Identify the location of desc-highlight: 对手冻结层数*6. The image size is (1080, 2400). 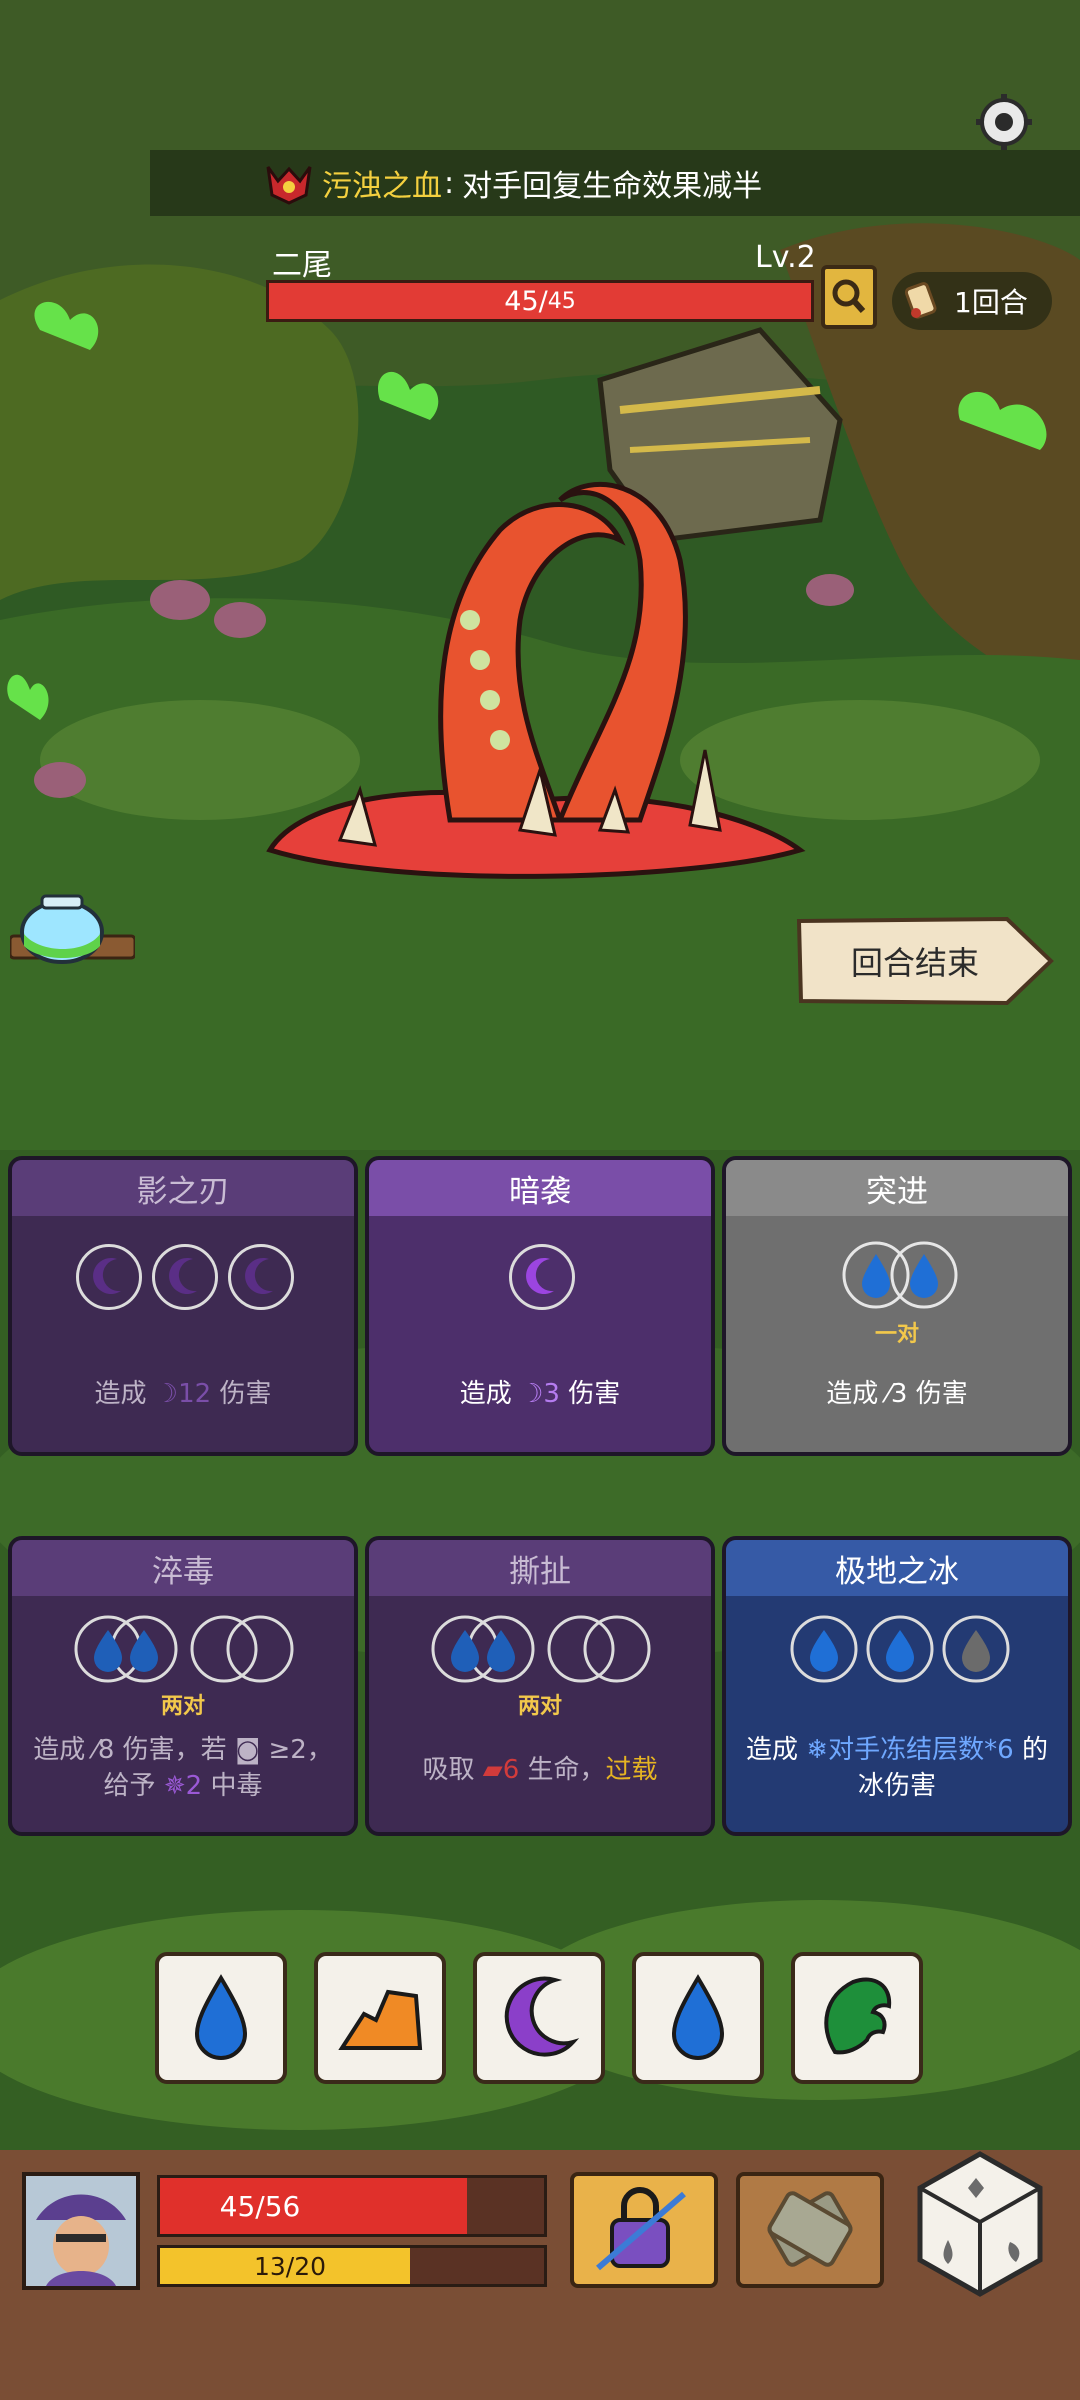
(921, 1750).